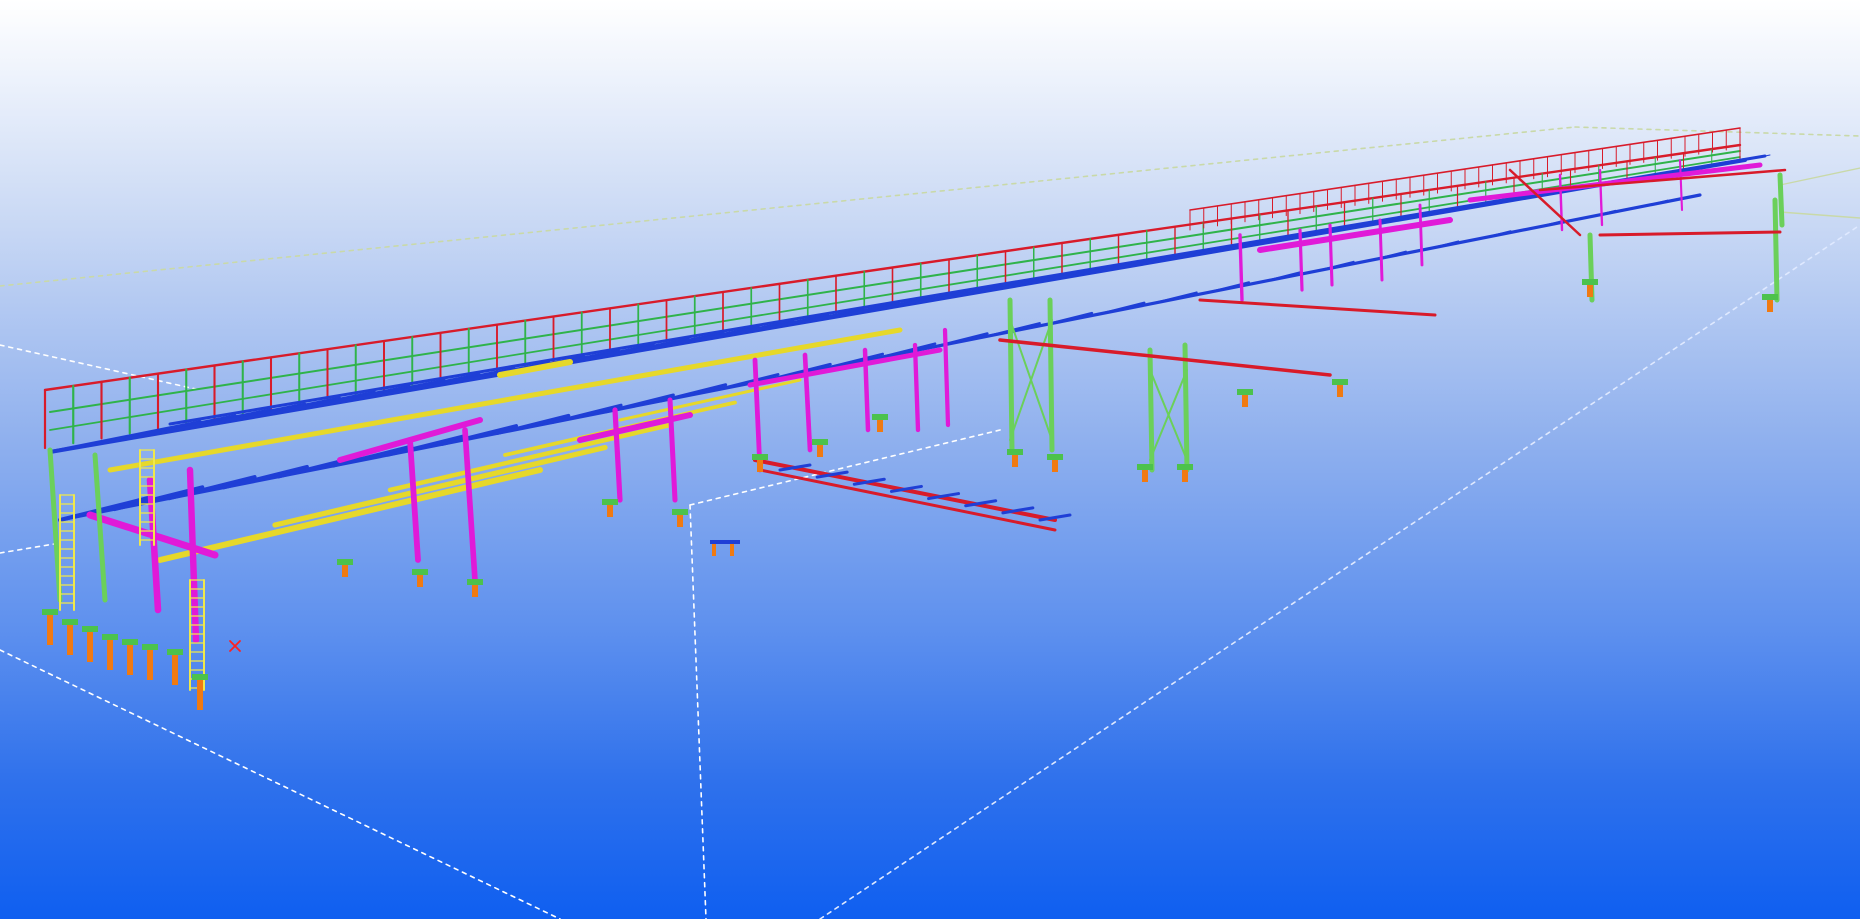 This screenshot has height=919, width=1860. I want to click on red-x-icon, so click(235, 646).